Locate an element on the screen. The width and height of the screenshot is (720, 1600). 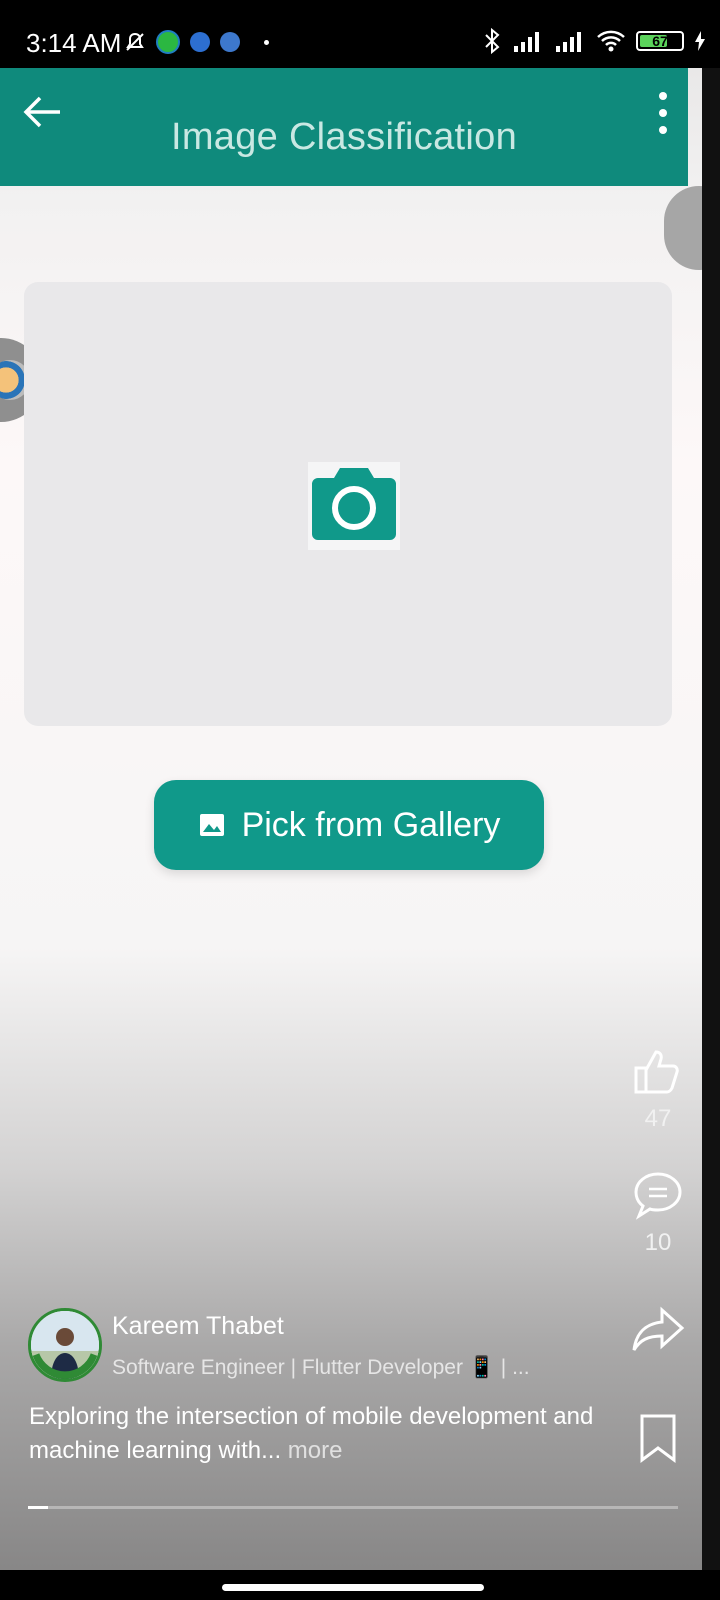
comment-count: 10 is located at coordinates (658, 1242).